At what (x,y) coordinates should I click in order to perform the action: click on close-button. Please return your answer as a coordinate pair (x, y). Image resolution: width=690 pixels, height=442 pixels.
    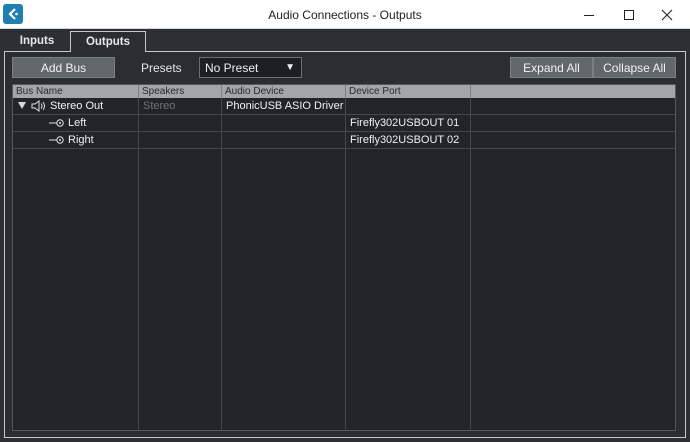
    Looking at the image, I should click on (667, 14).